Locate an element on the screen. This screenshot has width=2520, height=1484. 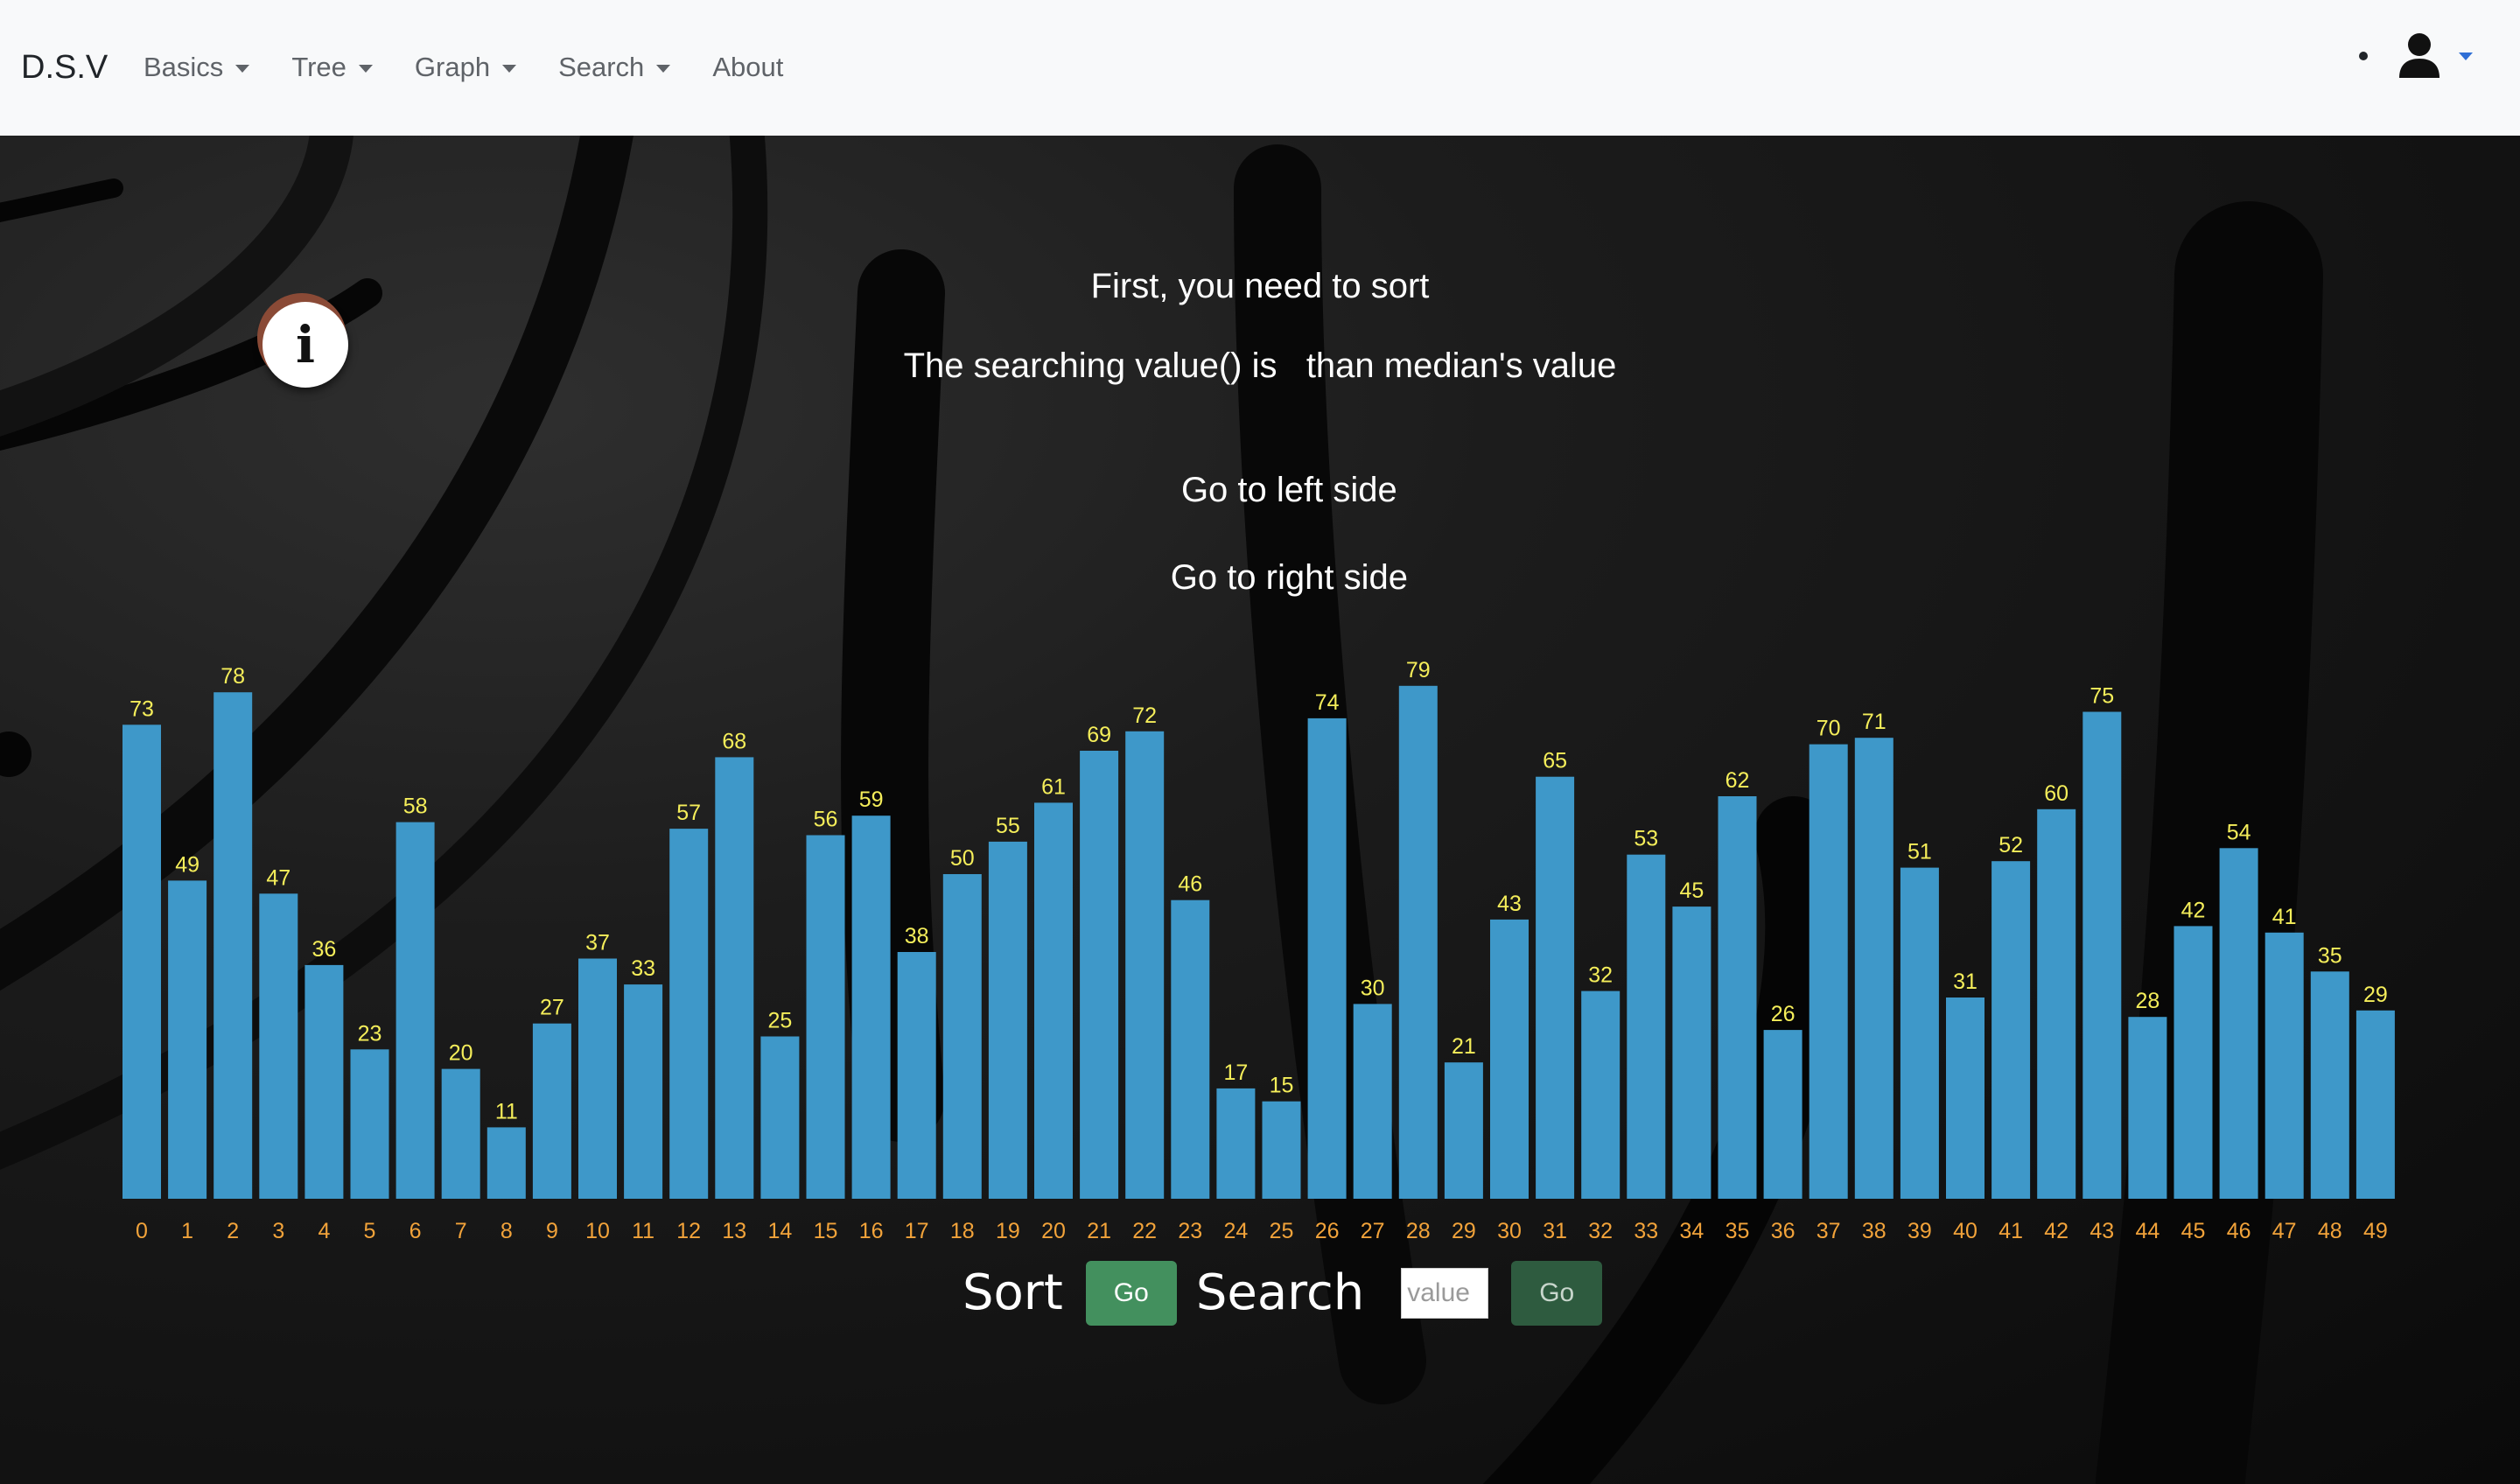
user-icon is located at coordinates (2419, 56).